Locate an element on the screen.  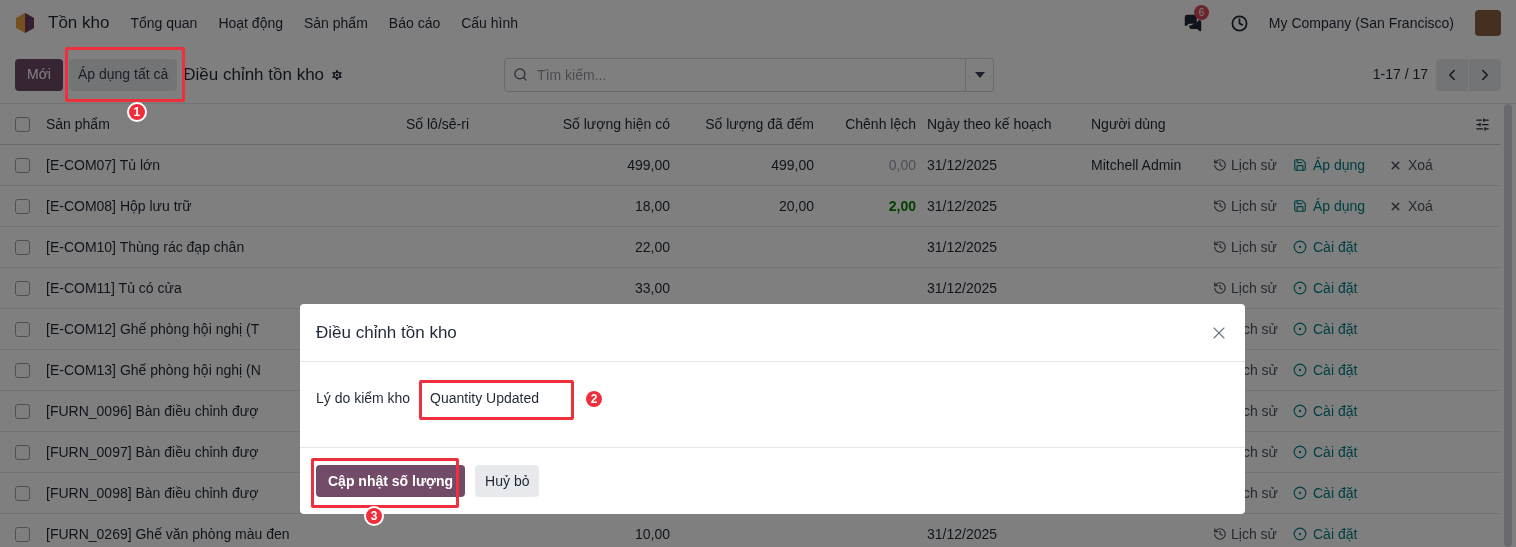
chat-icon is located at coordinates (1192, 23).